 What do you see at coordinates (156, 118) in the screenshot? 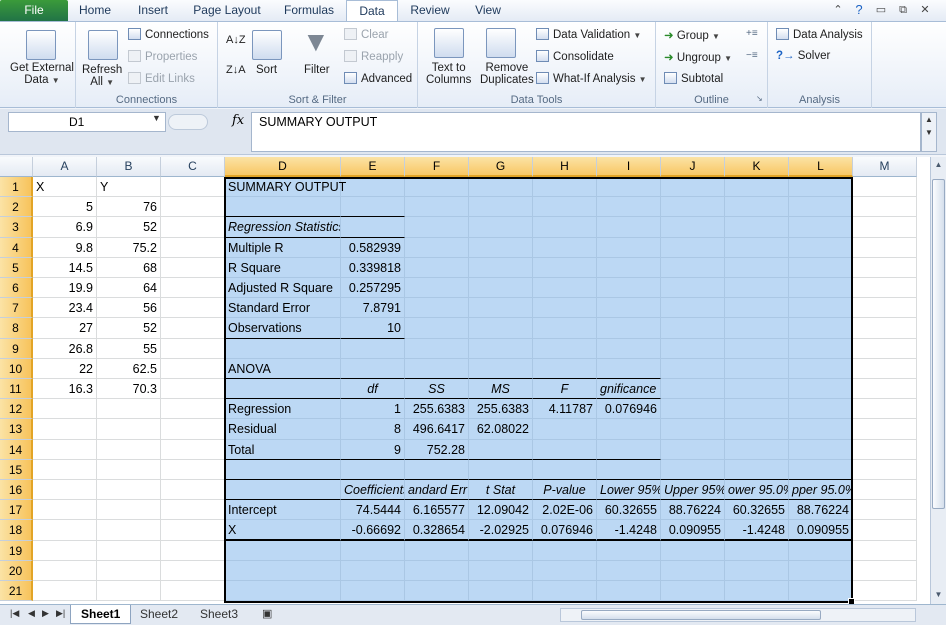
I see `name-box-dropdown-icon: ▼` at bounding box center [156, 118].